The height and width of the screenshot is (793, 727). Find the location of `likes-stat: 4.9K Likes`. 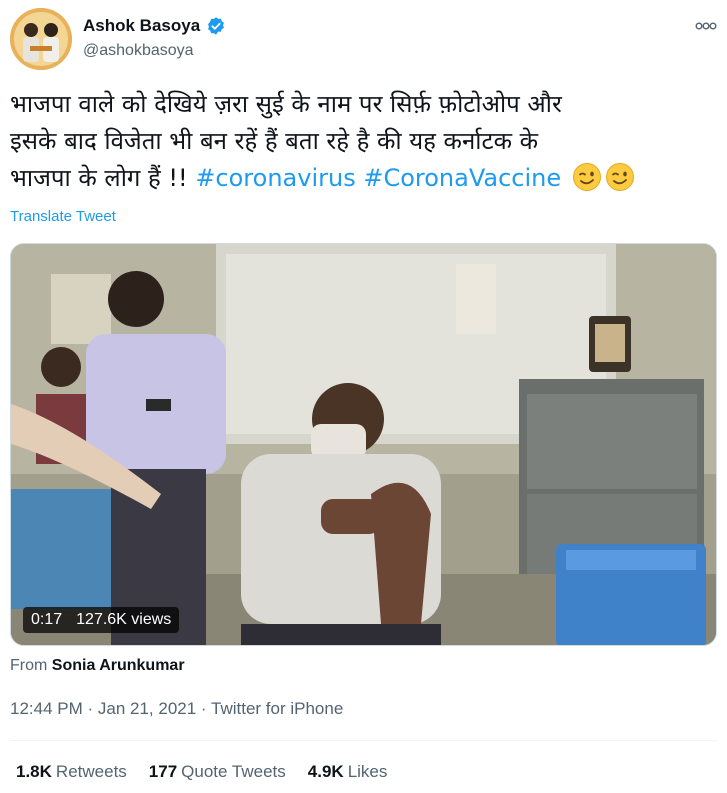

likes-stat: 4.9K Likes is located at coordinates (348, 772).